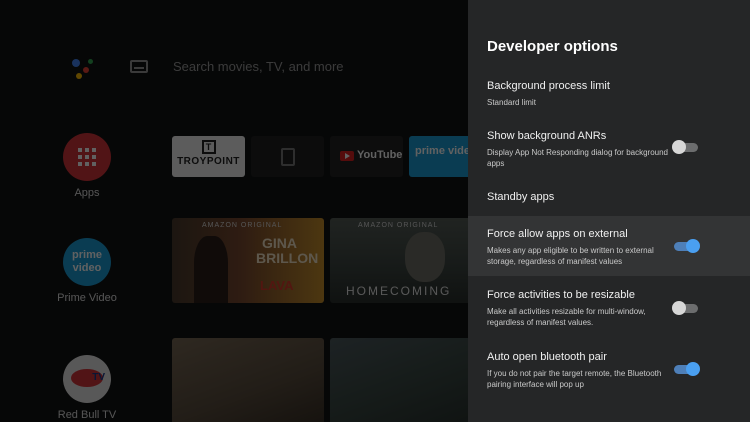 The width and height of the screenshot is (750, 422). Describe the element at coordinates (87, 415) in the screenshot. I see `side-app-label: Red Bull TV` at that location.